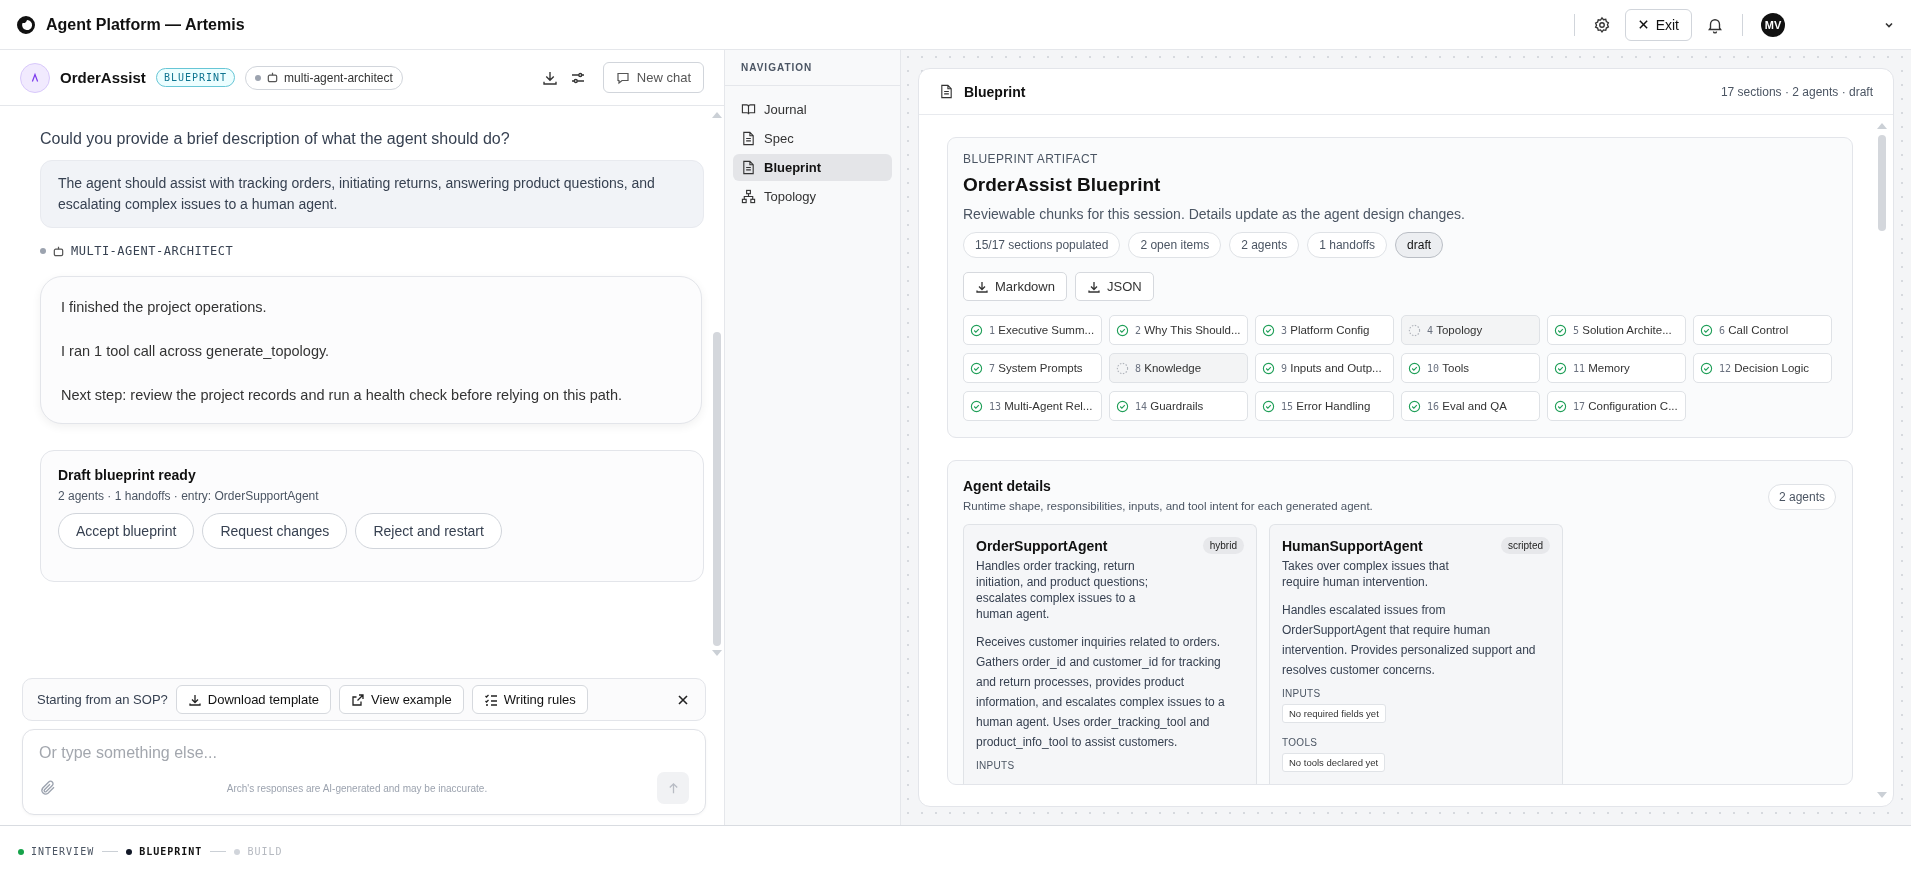 The image size is (1911, 877). Describe the element at coordinates (1168, 506) in the screenshot. I see `section-description: Runtime shape, responsibilities, inputs, and tool intent for each generated agent.` at that location.